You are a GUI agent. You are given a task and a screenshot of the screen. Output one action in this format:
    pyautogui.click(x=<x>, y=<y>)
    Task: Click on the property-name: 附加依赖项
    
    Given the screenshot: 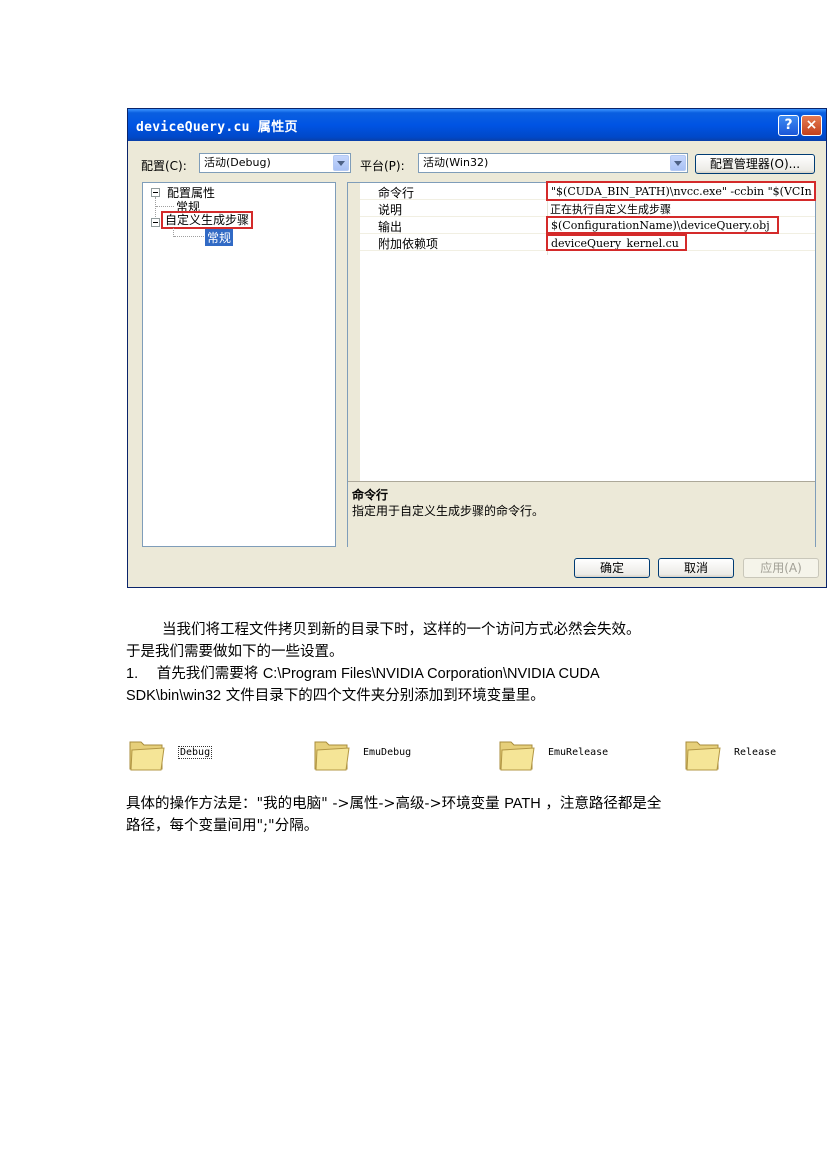 What is the action you would take?
    pyautogui.click(x=408, y=244)
    